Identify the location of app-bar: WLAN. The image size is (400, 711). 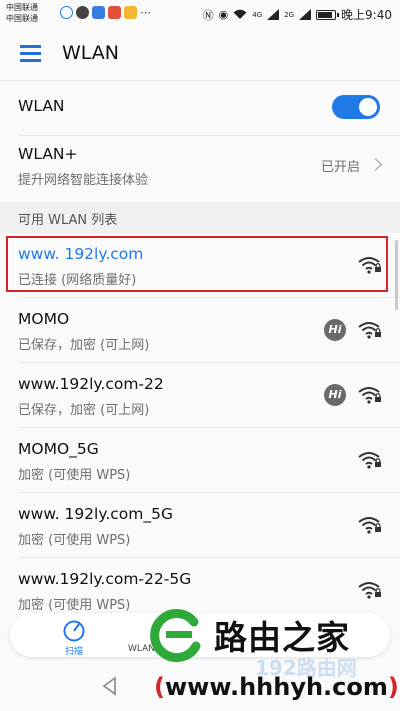
(200, 54).